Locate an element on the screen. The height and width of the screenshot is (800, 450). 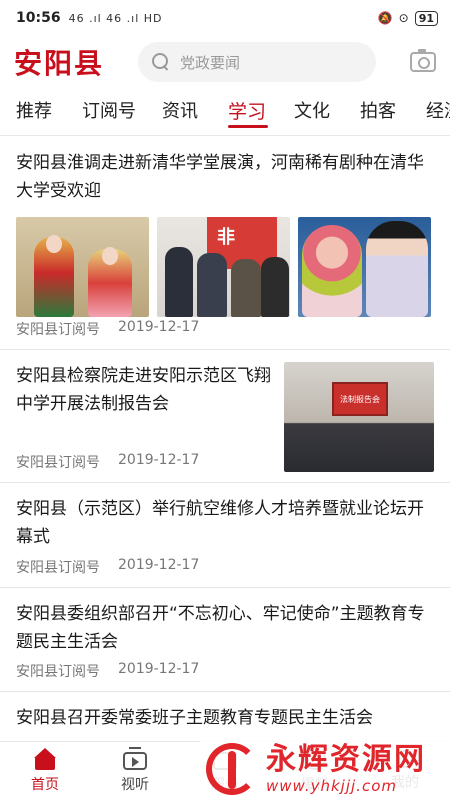
status-right: 🔕 ⊙ 91 is located at coordinates (407, 18).